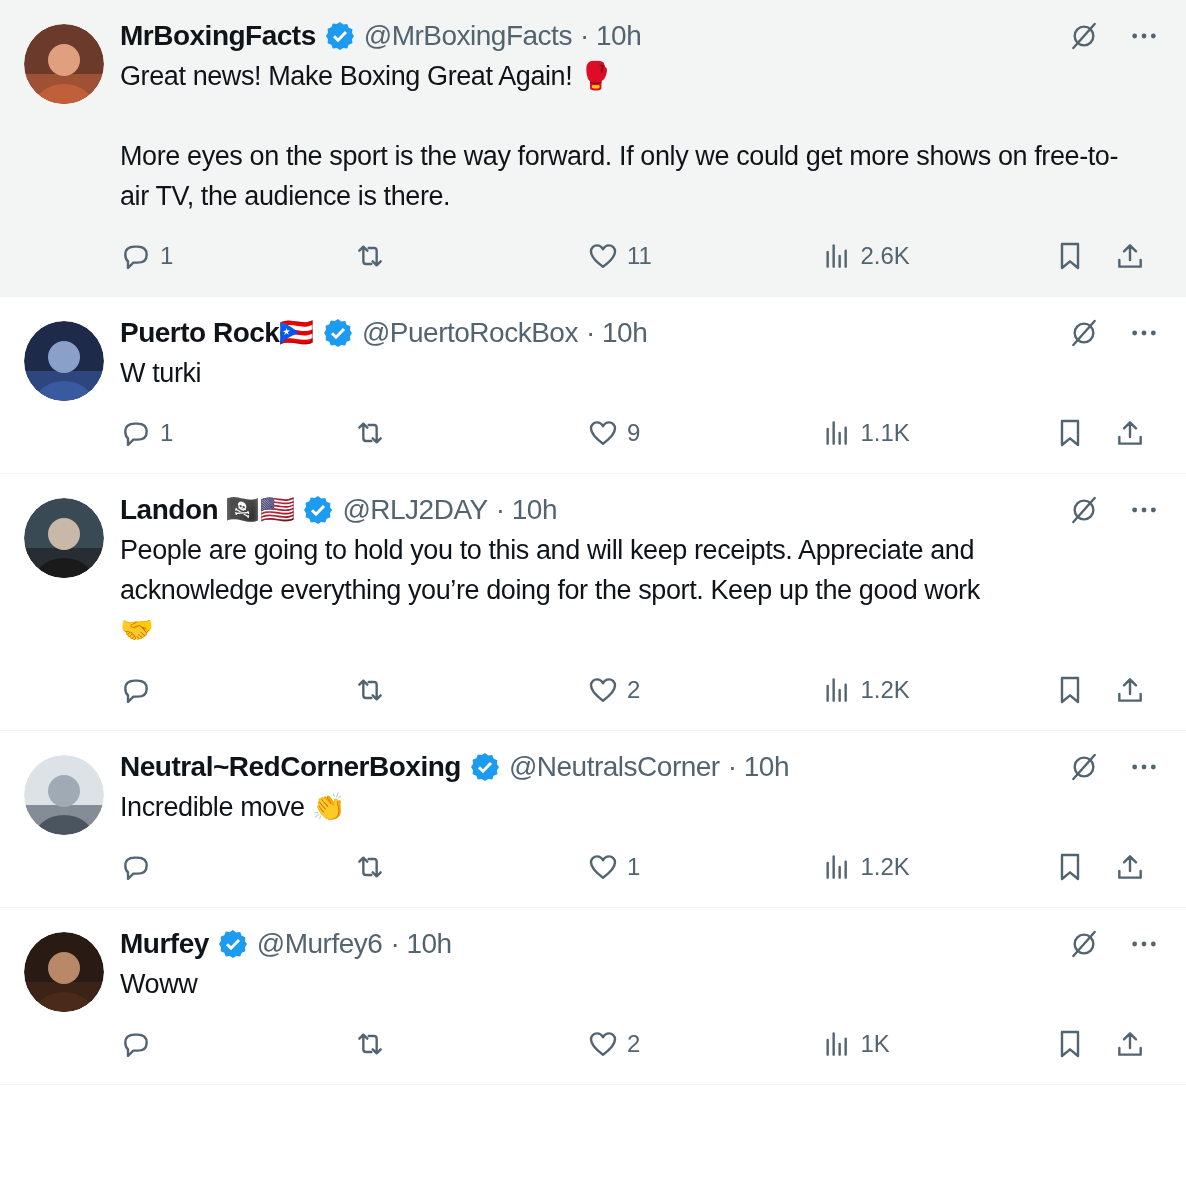 This screenshot has height=1190, width=1186. I want to click on post-text: People are going to hold you to this and will keep receipts. Appreciate and acknowledge everything you’re doing for the sport. Keep up the good work 🤝, so click(550, 590).